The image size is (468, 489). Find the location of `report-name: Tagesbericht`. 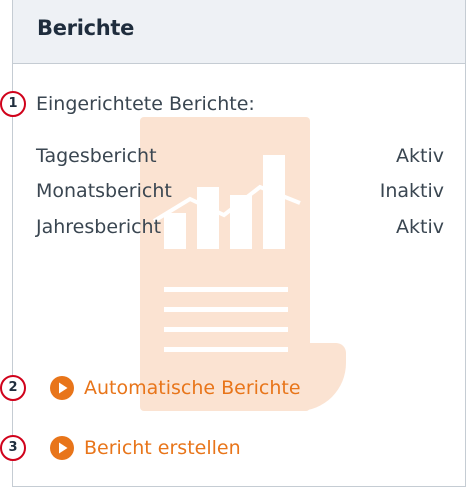

report-name: Tagesbericht is located at coordinates (96, 156).